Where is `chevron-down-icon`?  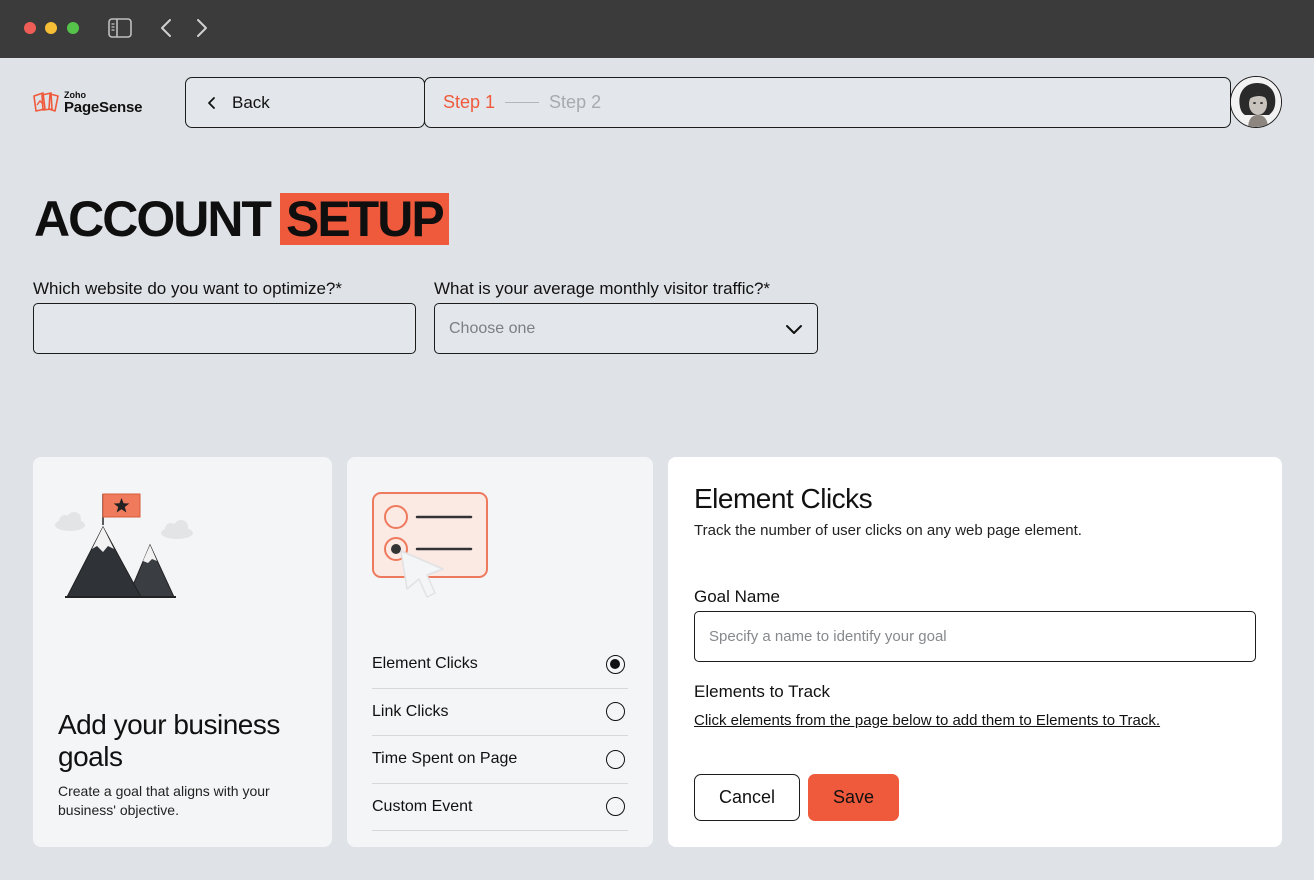
chevron-down-icon is located at coordinates (794, 329).